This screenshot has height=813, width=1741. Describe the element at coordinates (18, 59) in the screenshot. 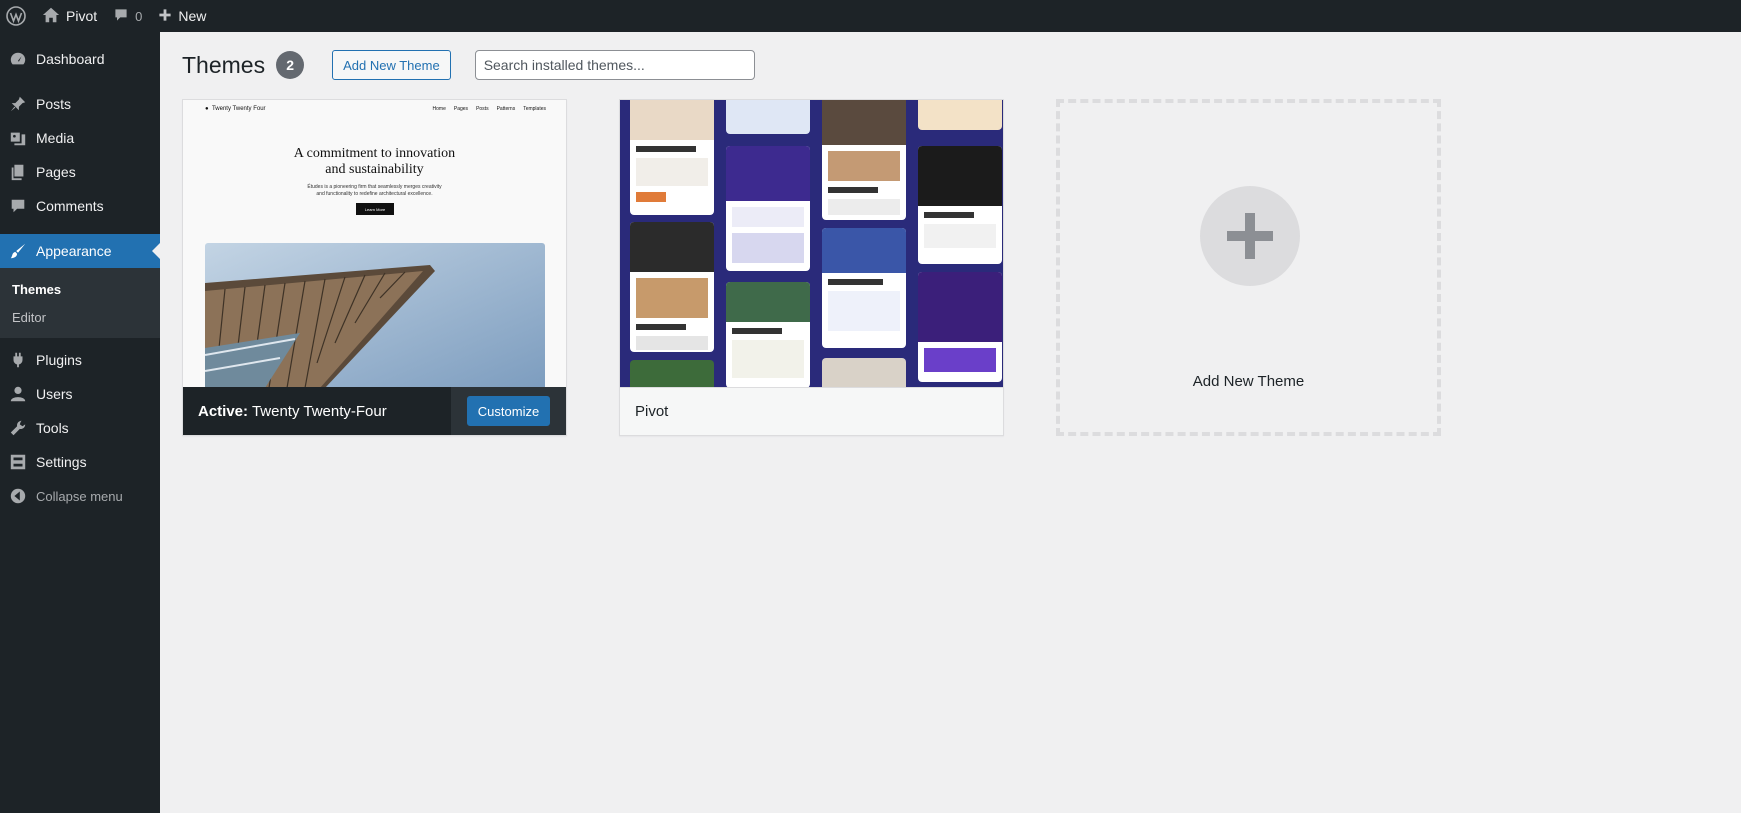

I see `dashboard-icon` at that location.